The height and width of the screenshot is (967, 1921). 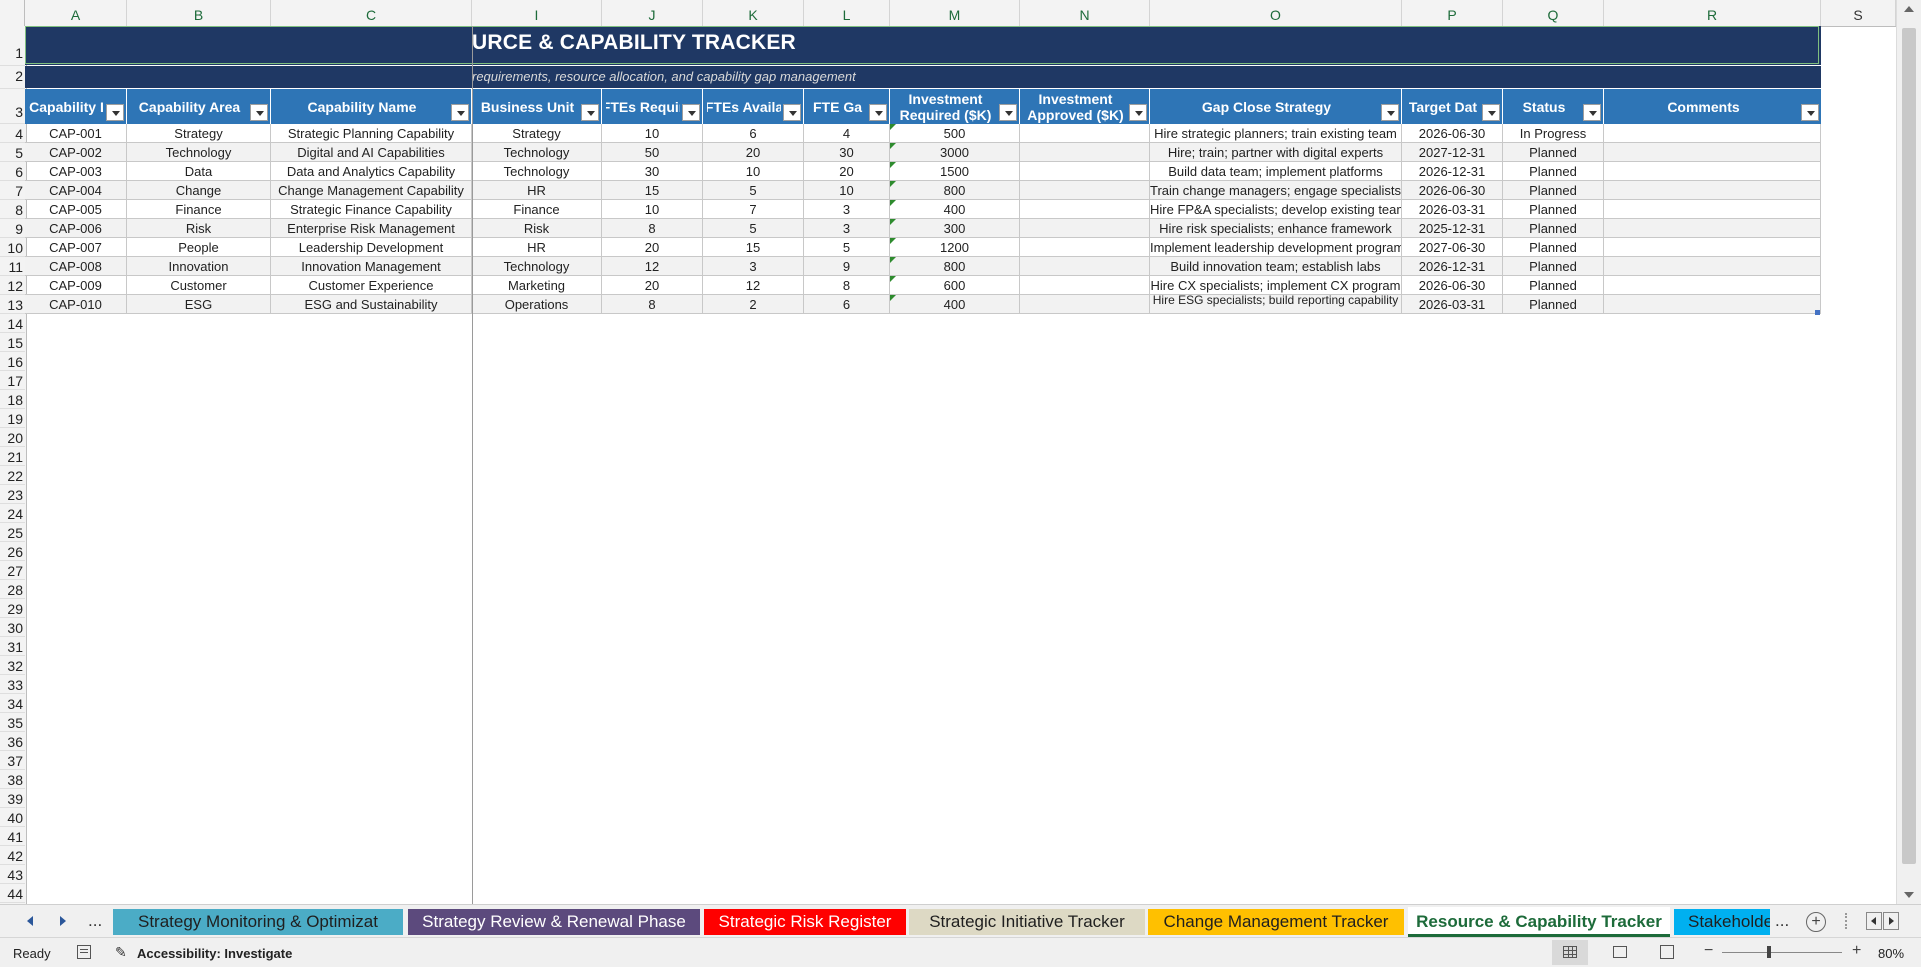 What do you see at coordinates (1908, 452) in the screenshot?
I see `vertical-scrollbar` at bounding box center [1908, 452].